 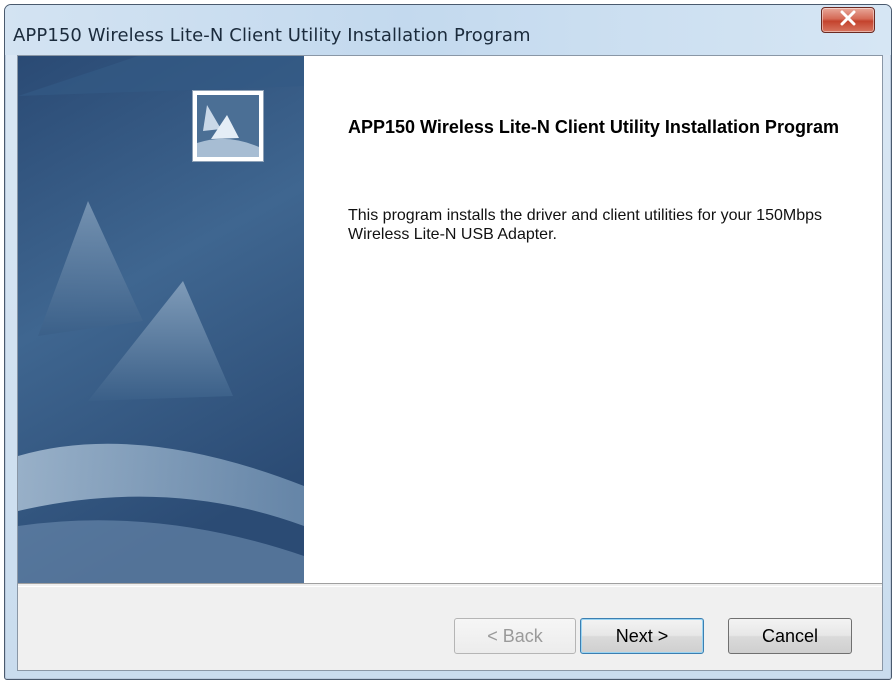 I want to click on close-button, so click(x=848, y=20).